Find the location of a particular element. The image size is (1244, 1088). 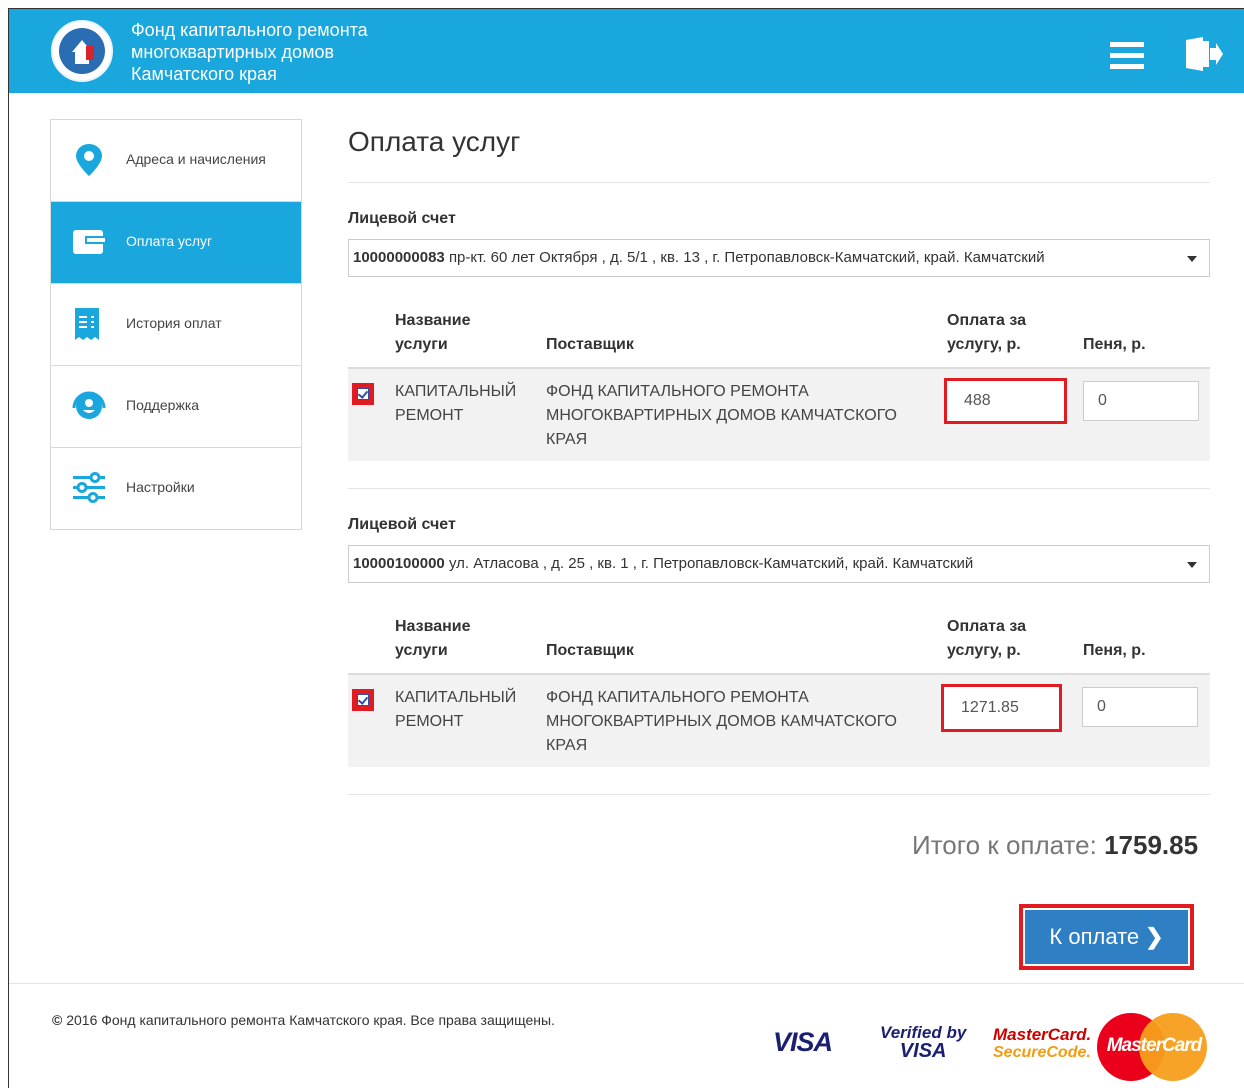

pay-button: К оплате ❯ is located at coordinates (1106, 937).